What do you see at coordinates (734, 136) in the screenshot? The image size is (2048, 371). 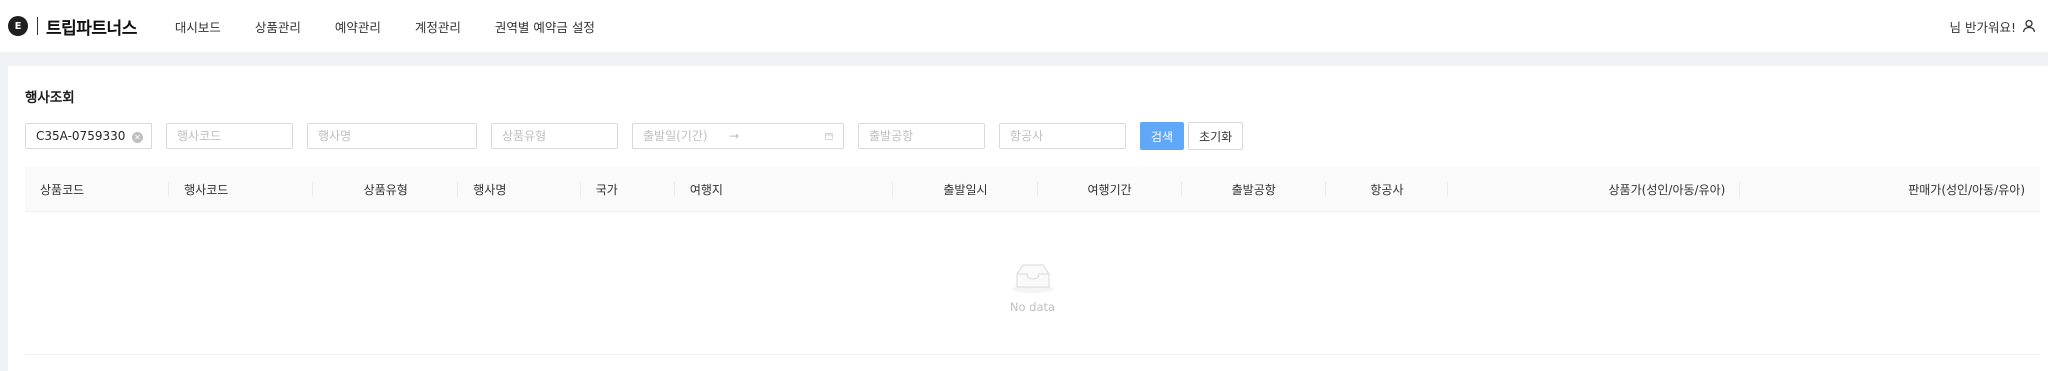 I see `range-arrow-icon: →` at bounding box center [734, 136].